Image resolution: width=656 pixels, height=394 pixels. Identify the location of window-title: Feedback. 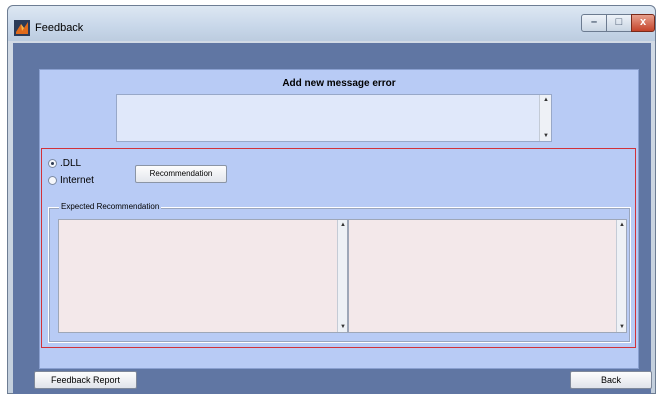
(59, 28).